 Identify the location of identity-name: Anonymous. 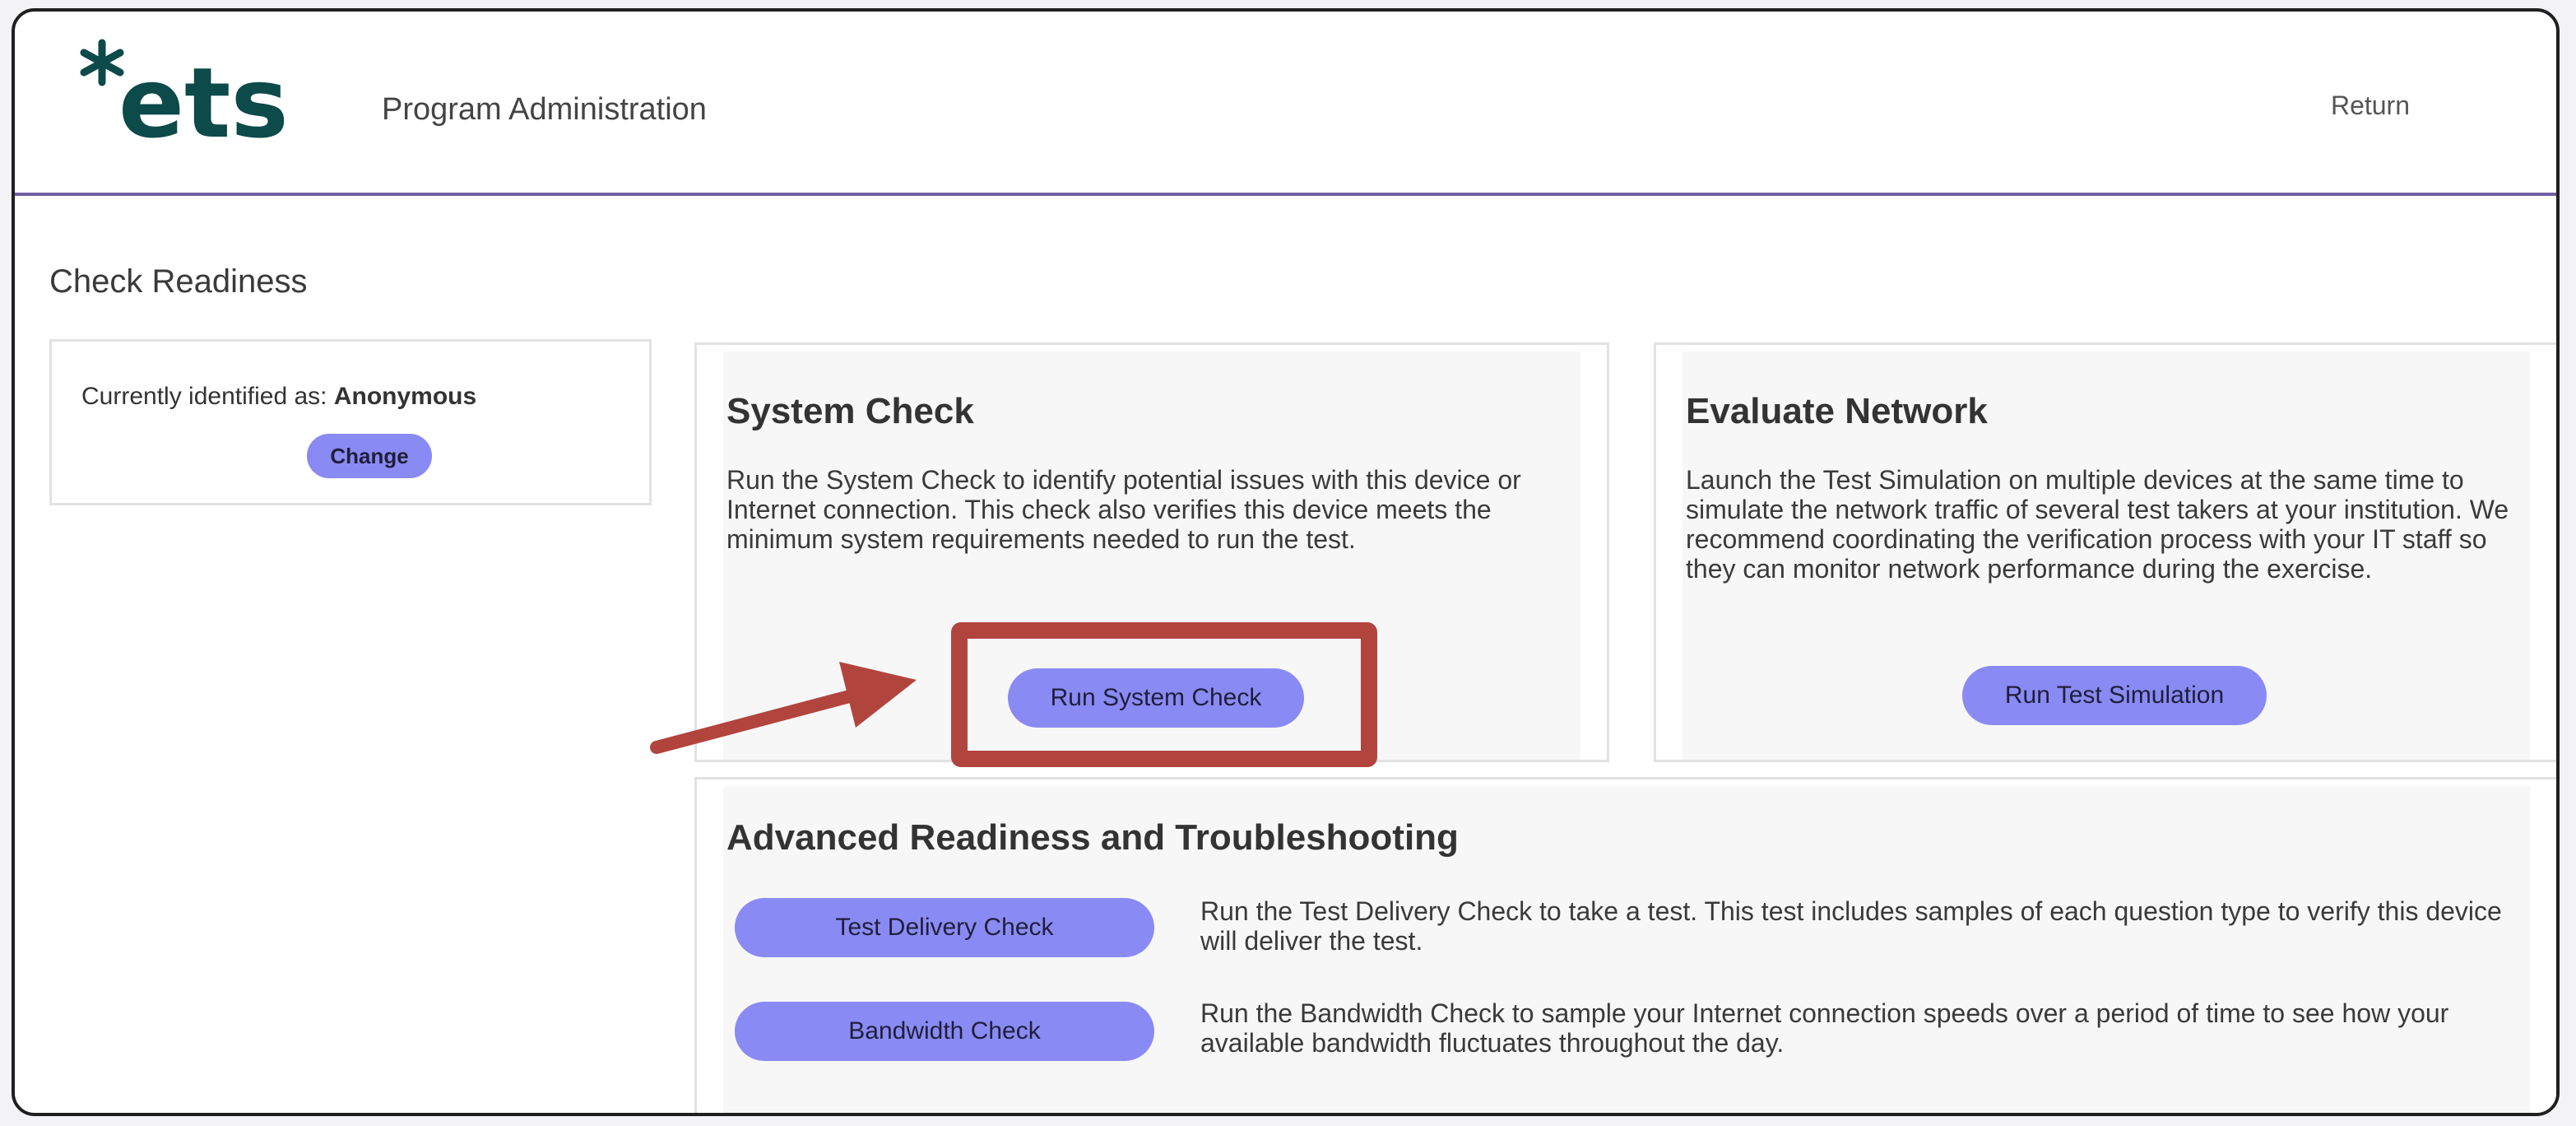
(405, 396).